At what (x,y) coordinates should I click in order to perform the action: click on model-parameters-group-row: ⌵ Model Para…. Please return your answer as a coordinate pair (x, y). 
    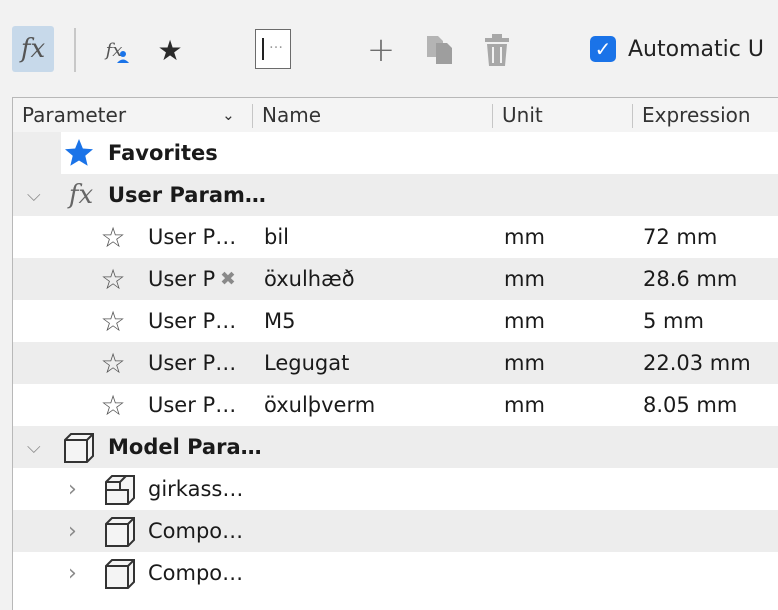
    Looking at the image, I should click on (395, 447).